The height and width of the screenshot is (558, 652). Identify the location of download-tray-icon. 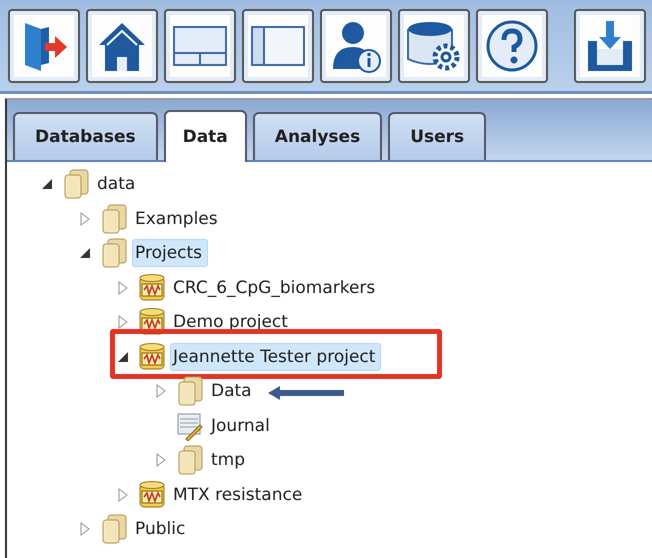
(610, 45).